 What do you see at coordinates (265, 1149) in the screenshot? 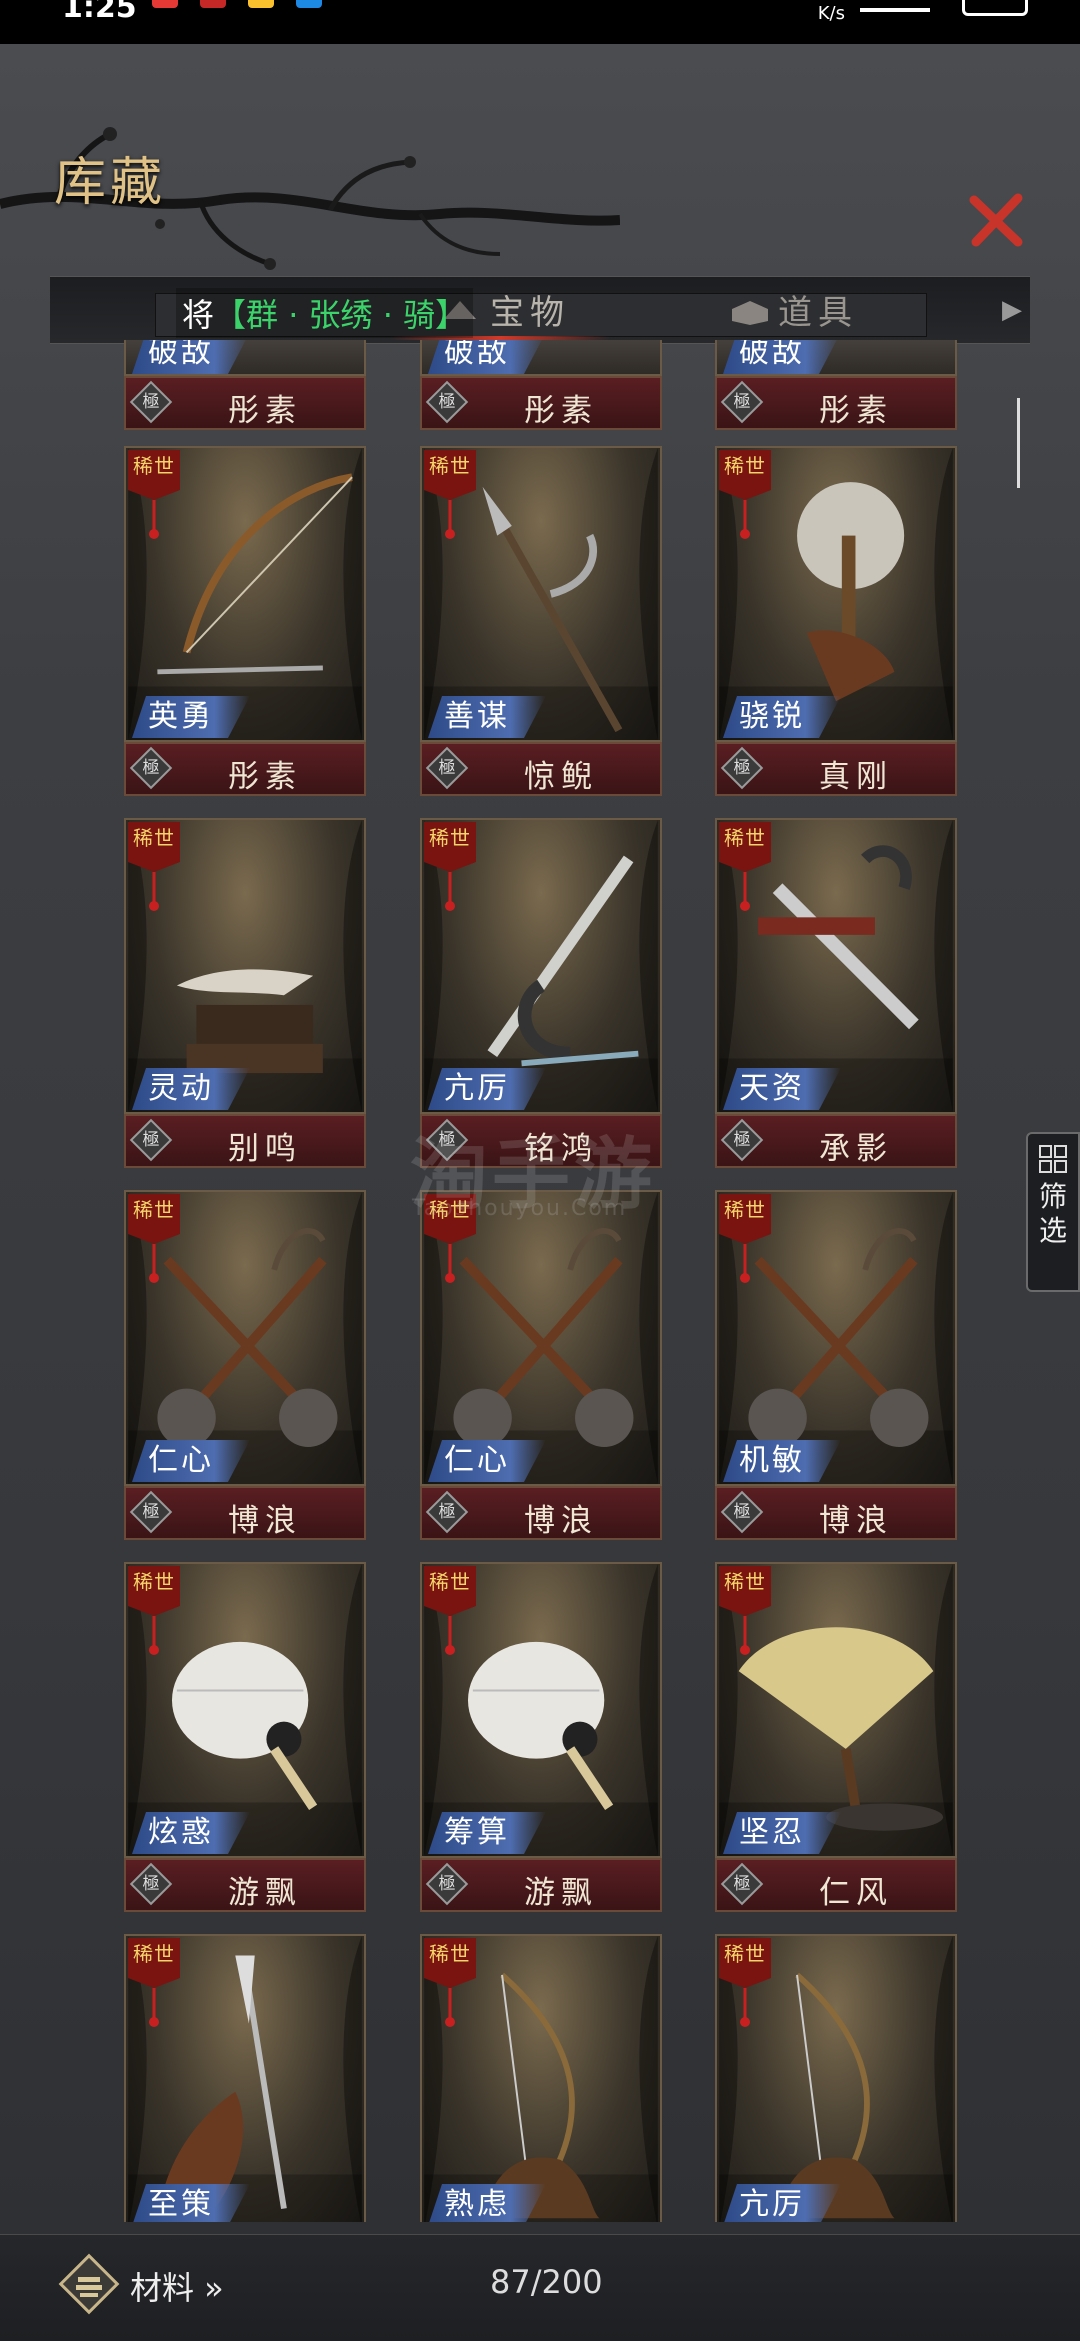
I see `hero-name: 别鸣` at bounding box center [265, 1149].